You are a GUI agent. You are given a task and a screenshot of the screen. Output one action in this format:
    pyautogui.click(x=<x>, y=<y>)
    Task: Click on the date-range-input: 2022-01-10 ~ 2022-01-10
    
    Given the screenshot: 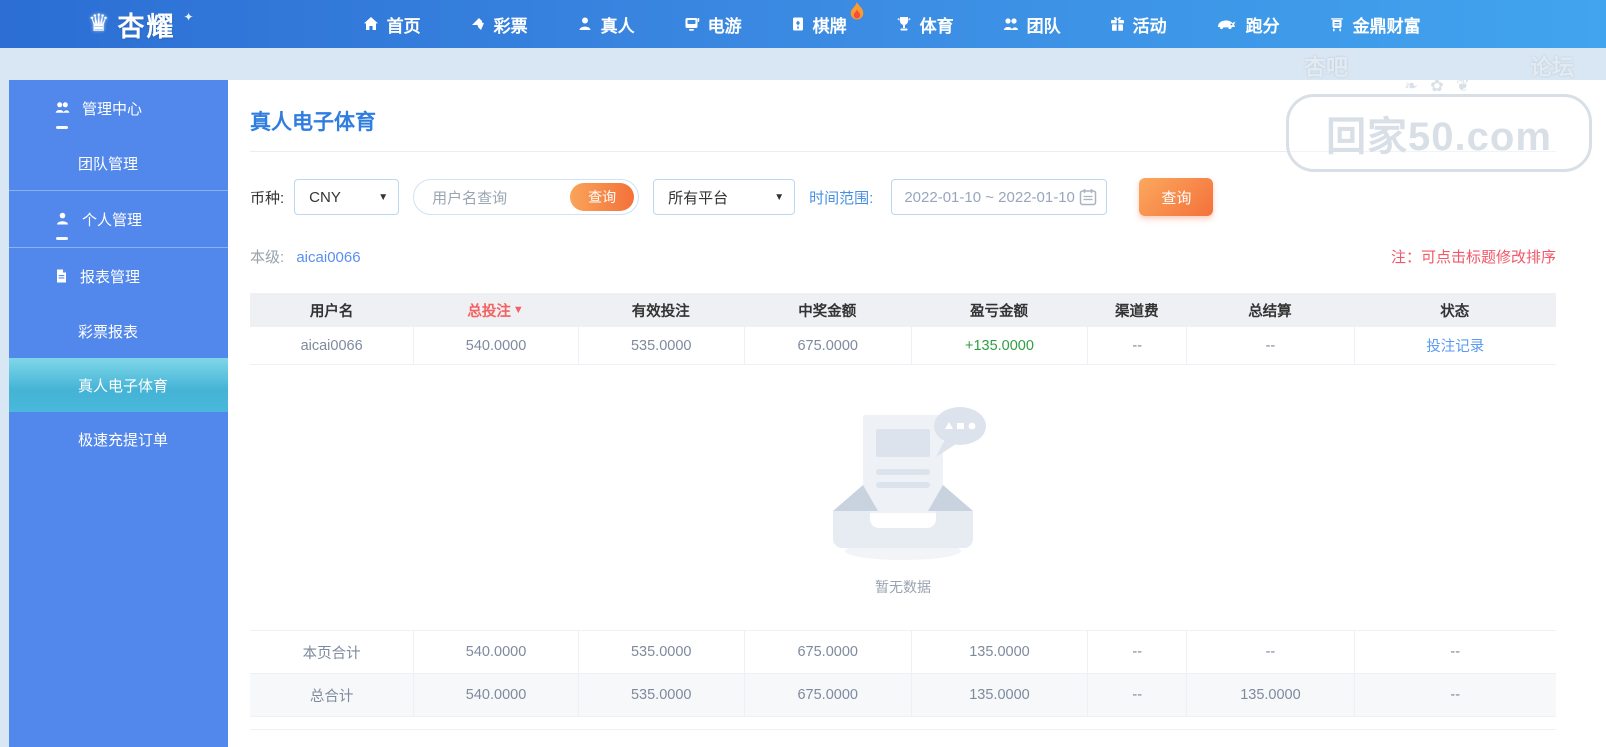 What is the action you would take?
    pyautogui.click(x=999, y=197)
    